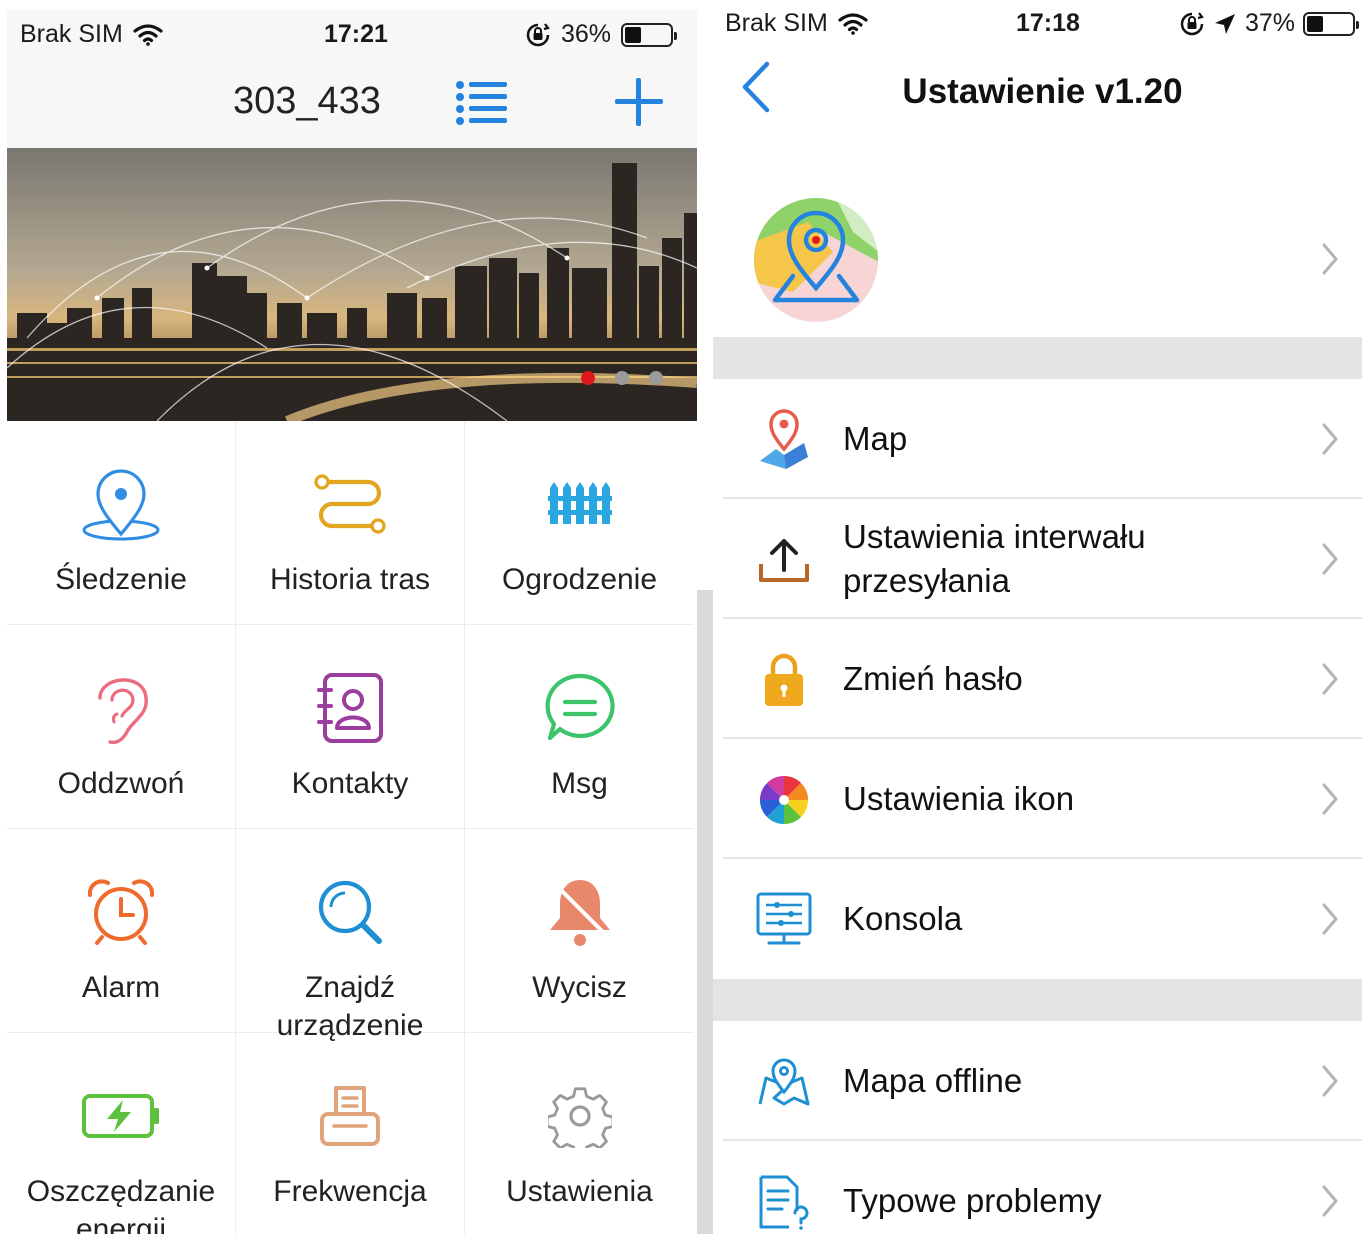  Describe the element at coordinates (121, 912) in the screenshot. I see `alarm-clock-icon` at that location.